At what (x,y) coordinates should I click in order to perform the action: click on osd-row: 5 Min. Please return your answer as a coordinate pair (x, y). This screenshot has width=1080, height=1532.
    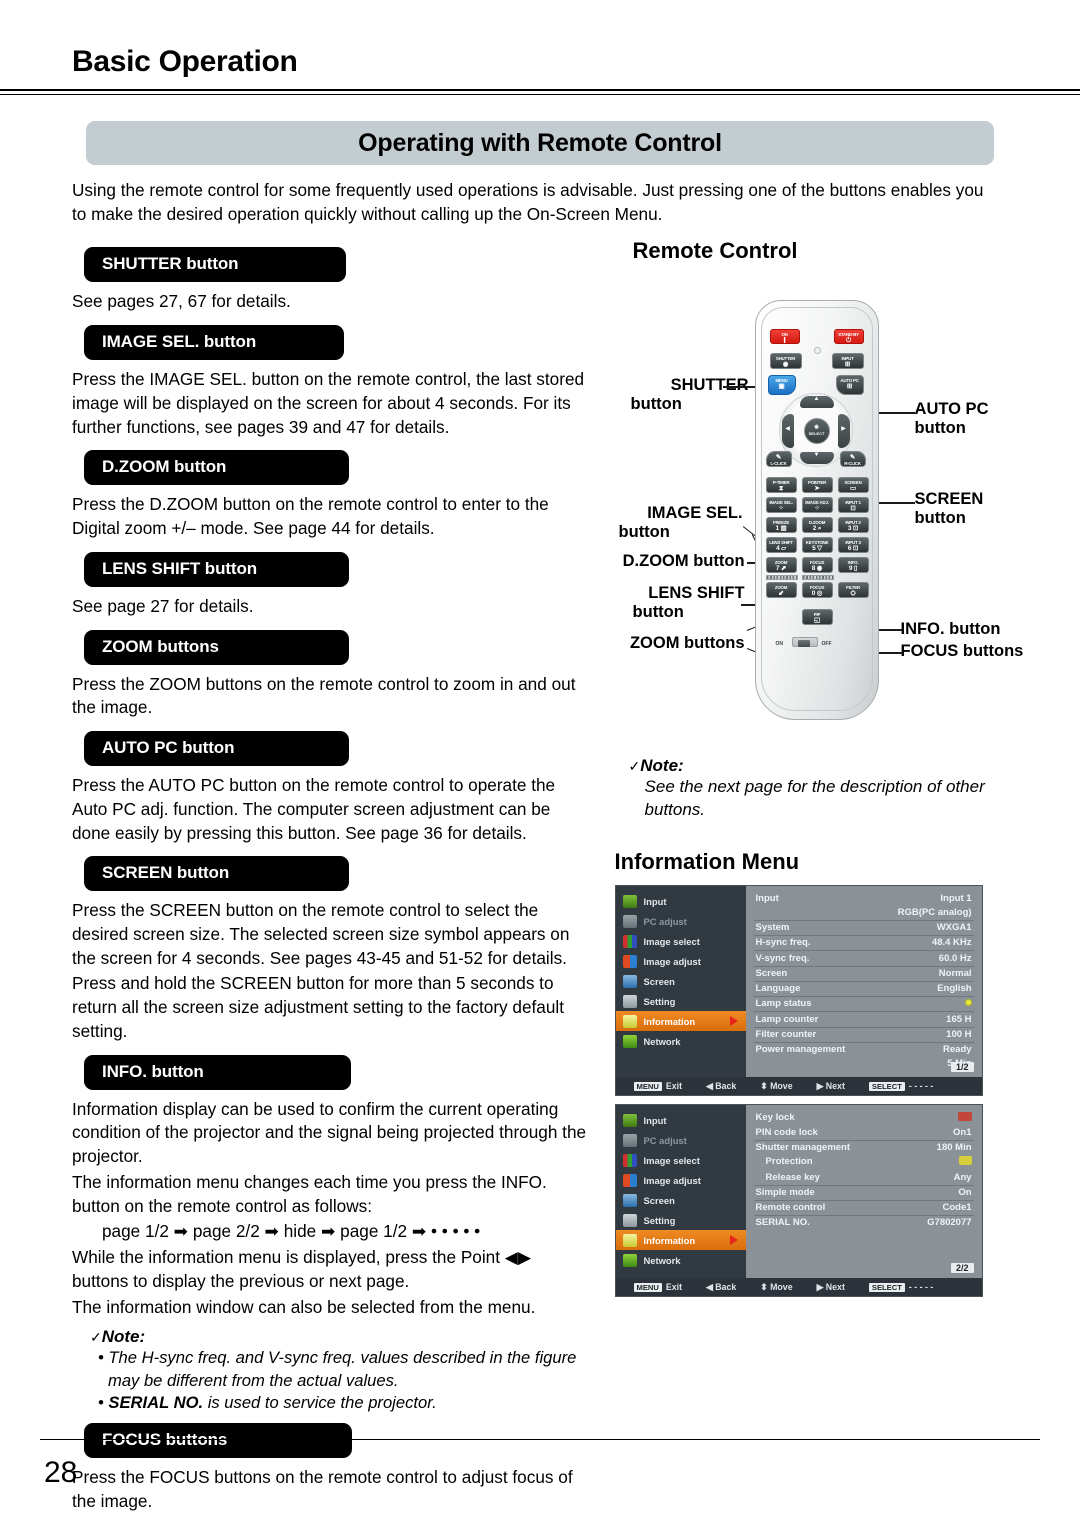
    Looking at the image, I should click on (959, 1064).